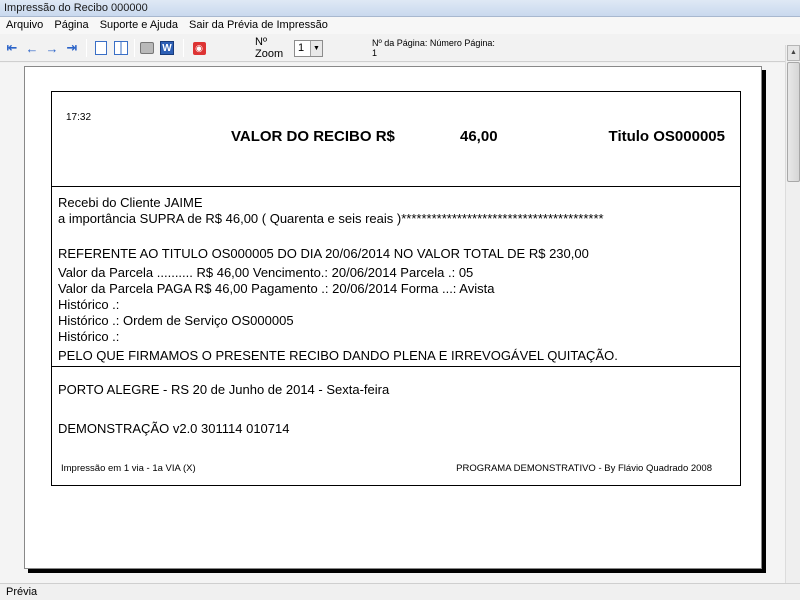  Describe the element at coordinates (71, 25) in the screenshot. I see `menu-pagina: Página` at that location.